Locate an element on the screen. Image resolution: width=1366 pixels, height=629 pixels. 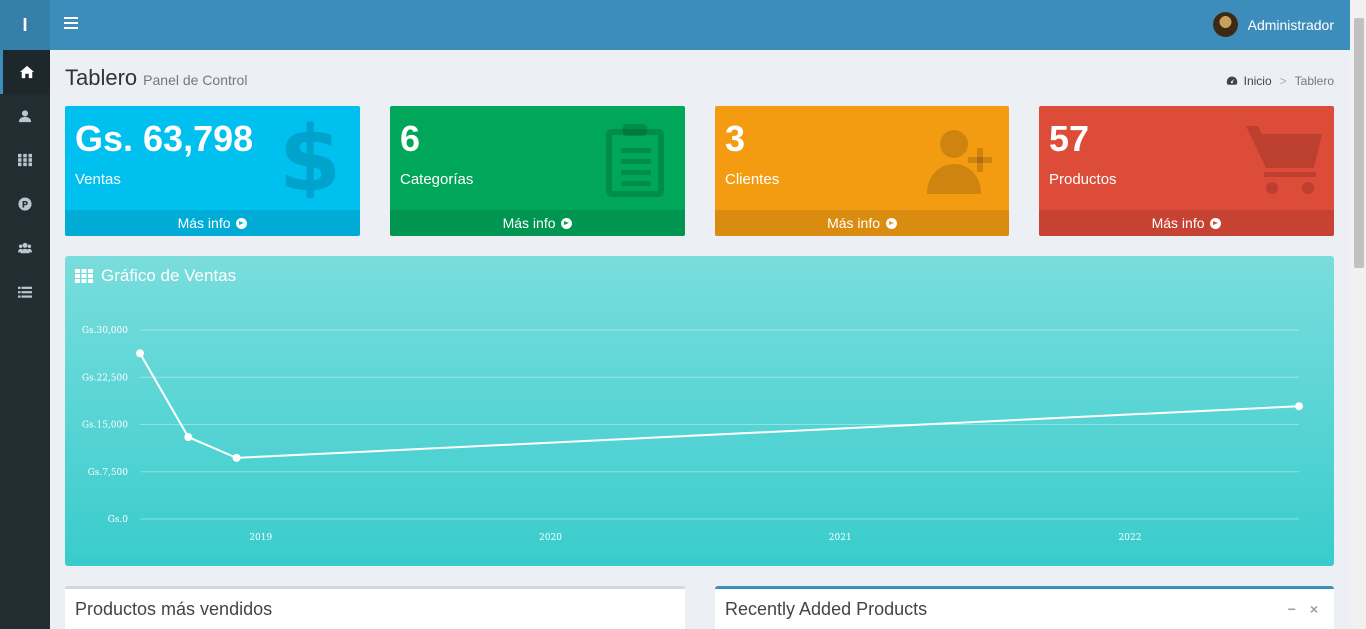
chart-y-tick-label: Gs.22,500 is located at coordinates (105, 378).